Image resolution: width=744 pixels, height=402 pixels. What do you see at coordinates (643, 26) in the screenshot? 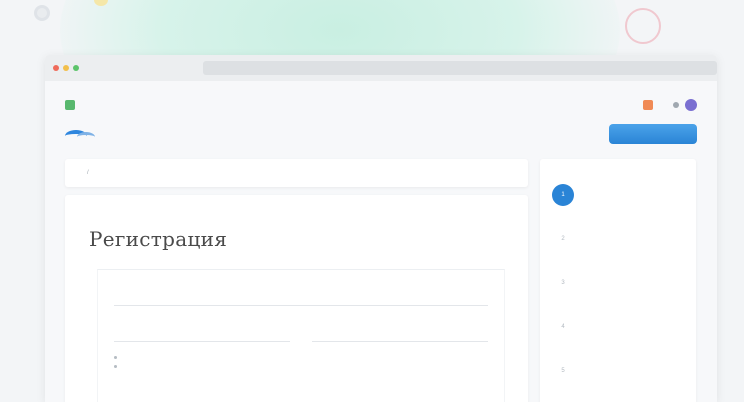
I see `decorative-ring` at bounding box center [643, 26].